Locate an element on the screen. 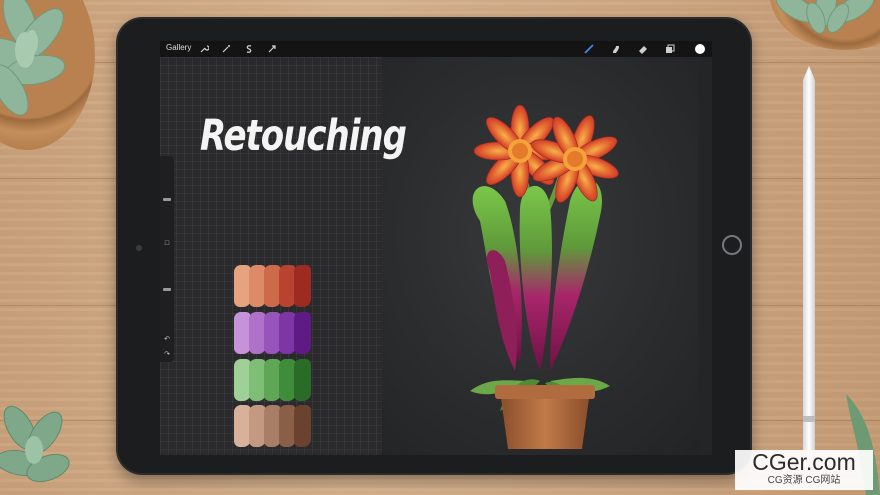  swatch-row-brown is located at coordinates (276, 427).